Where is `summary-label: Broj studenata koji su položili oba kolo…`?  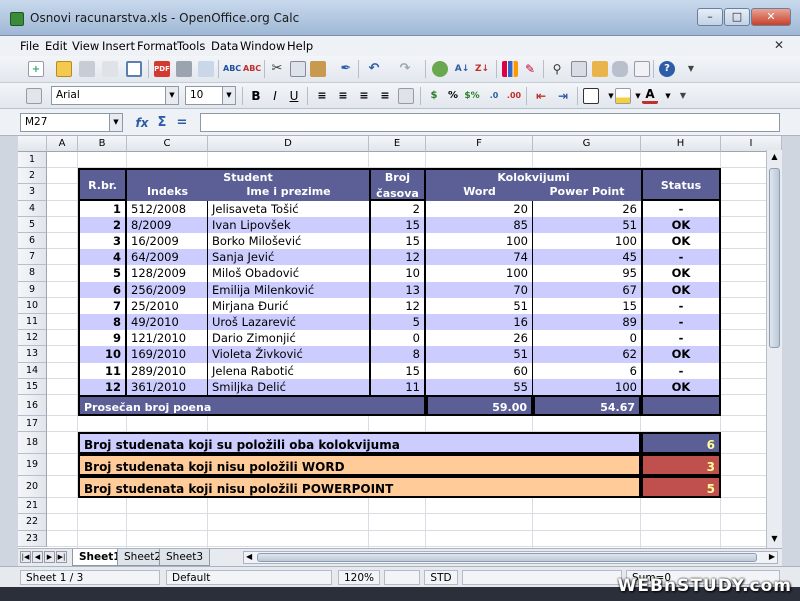
summary-label: Broj studenata koji su položili oba kolo… is located at coordinates (359, 443).